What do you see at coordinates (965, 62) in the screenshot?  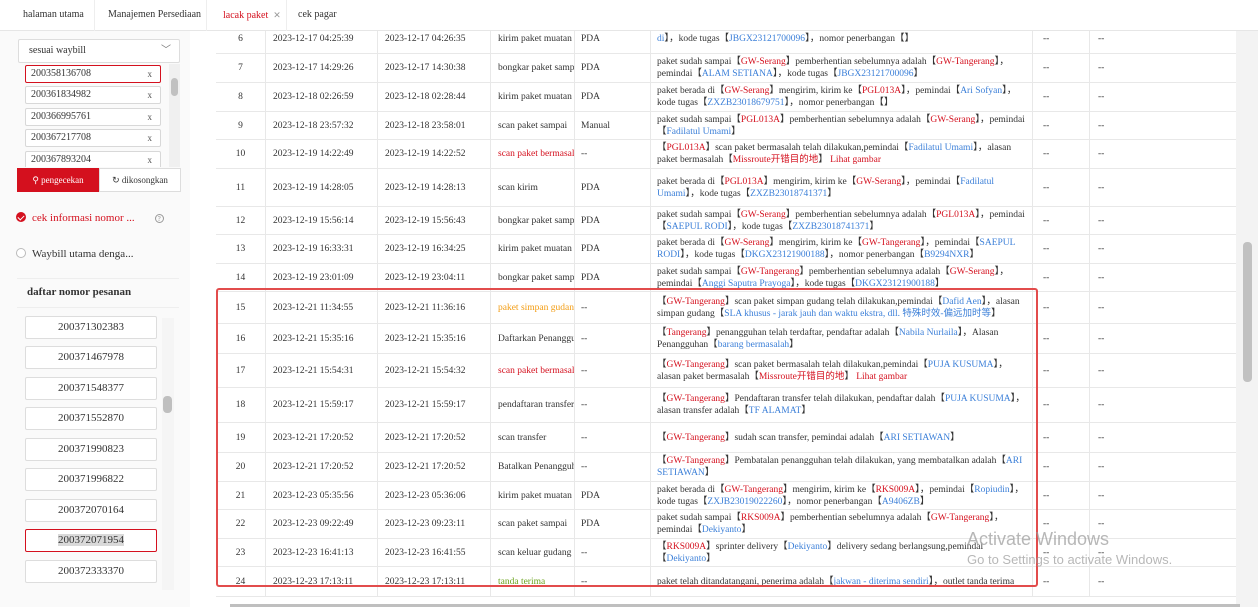 I see `description-segment: GW-Tangerang` at bounding box center [965, 62].